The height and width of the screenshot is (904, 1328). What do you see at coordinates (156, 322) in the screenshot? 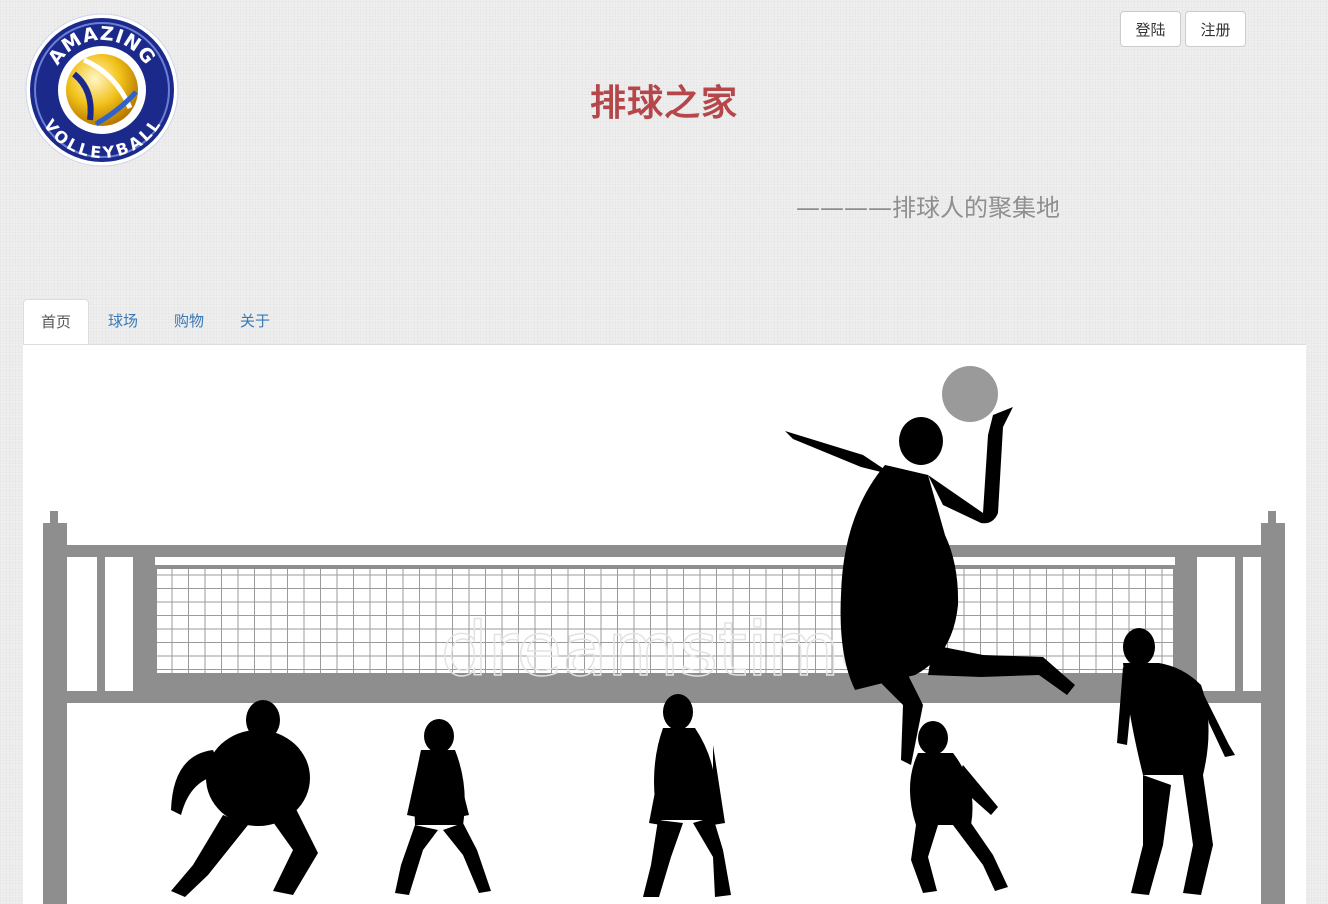
I see `main-tabs: 首页 球场 购物 关于` at bounding box center [156, 322].